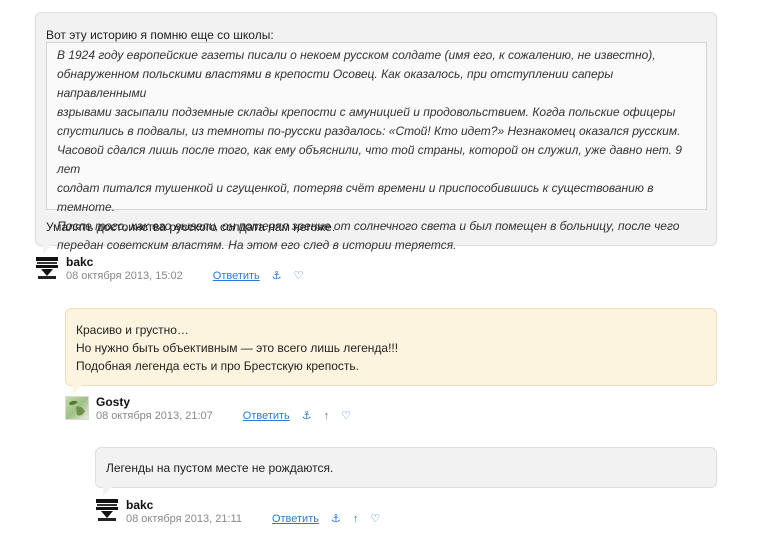 The height and width of the screenshot is (538, 783). I want to click on comment-date: 08 октября 2013, 21:07, so click(154, 415).